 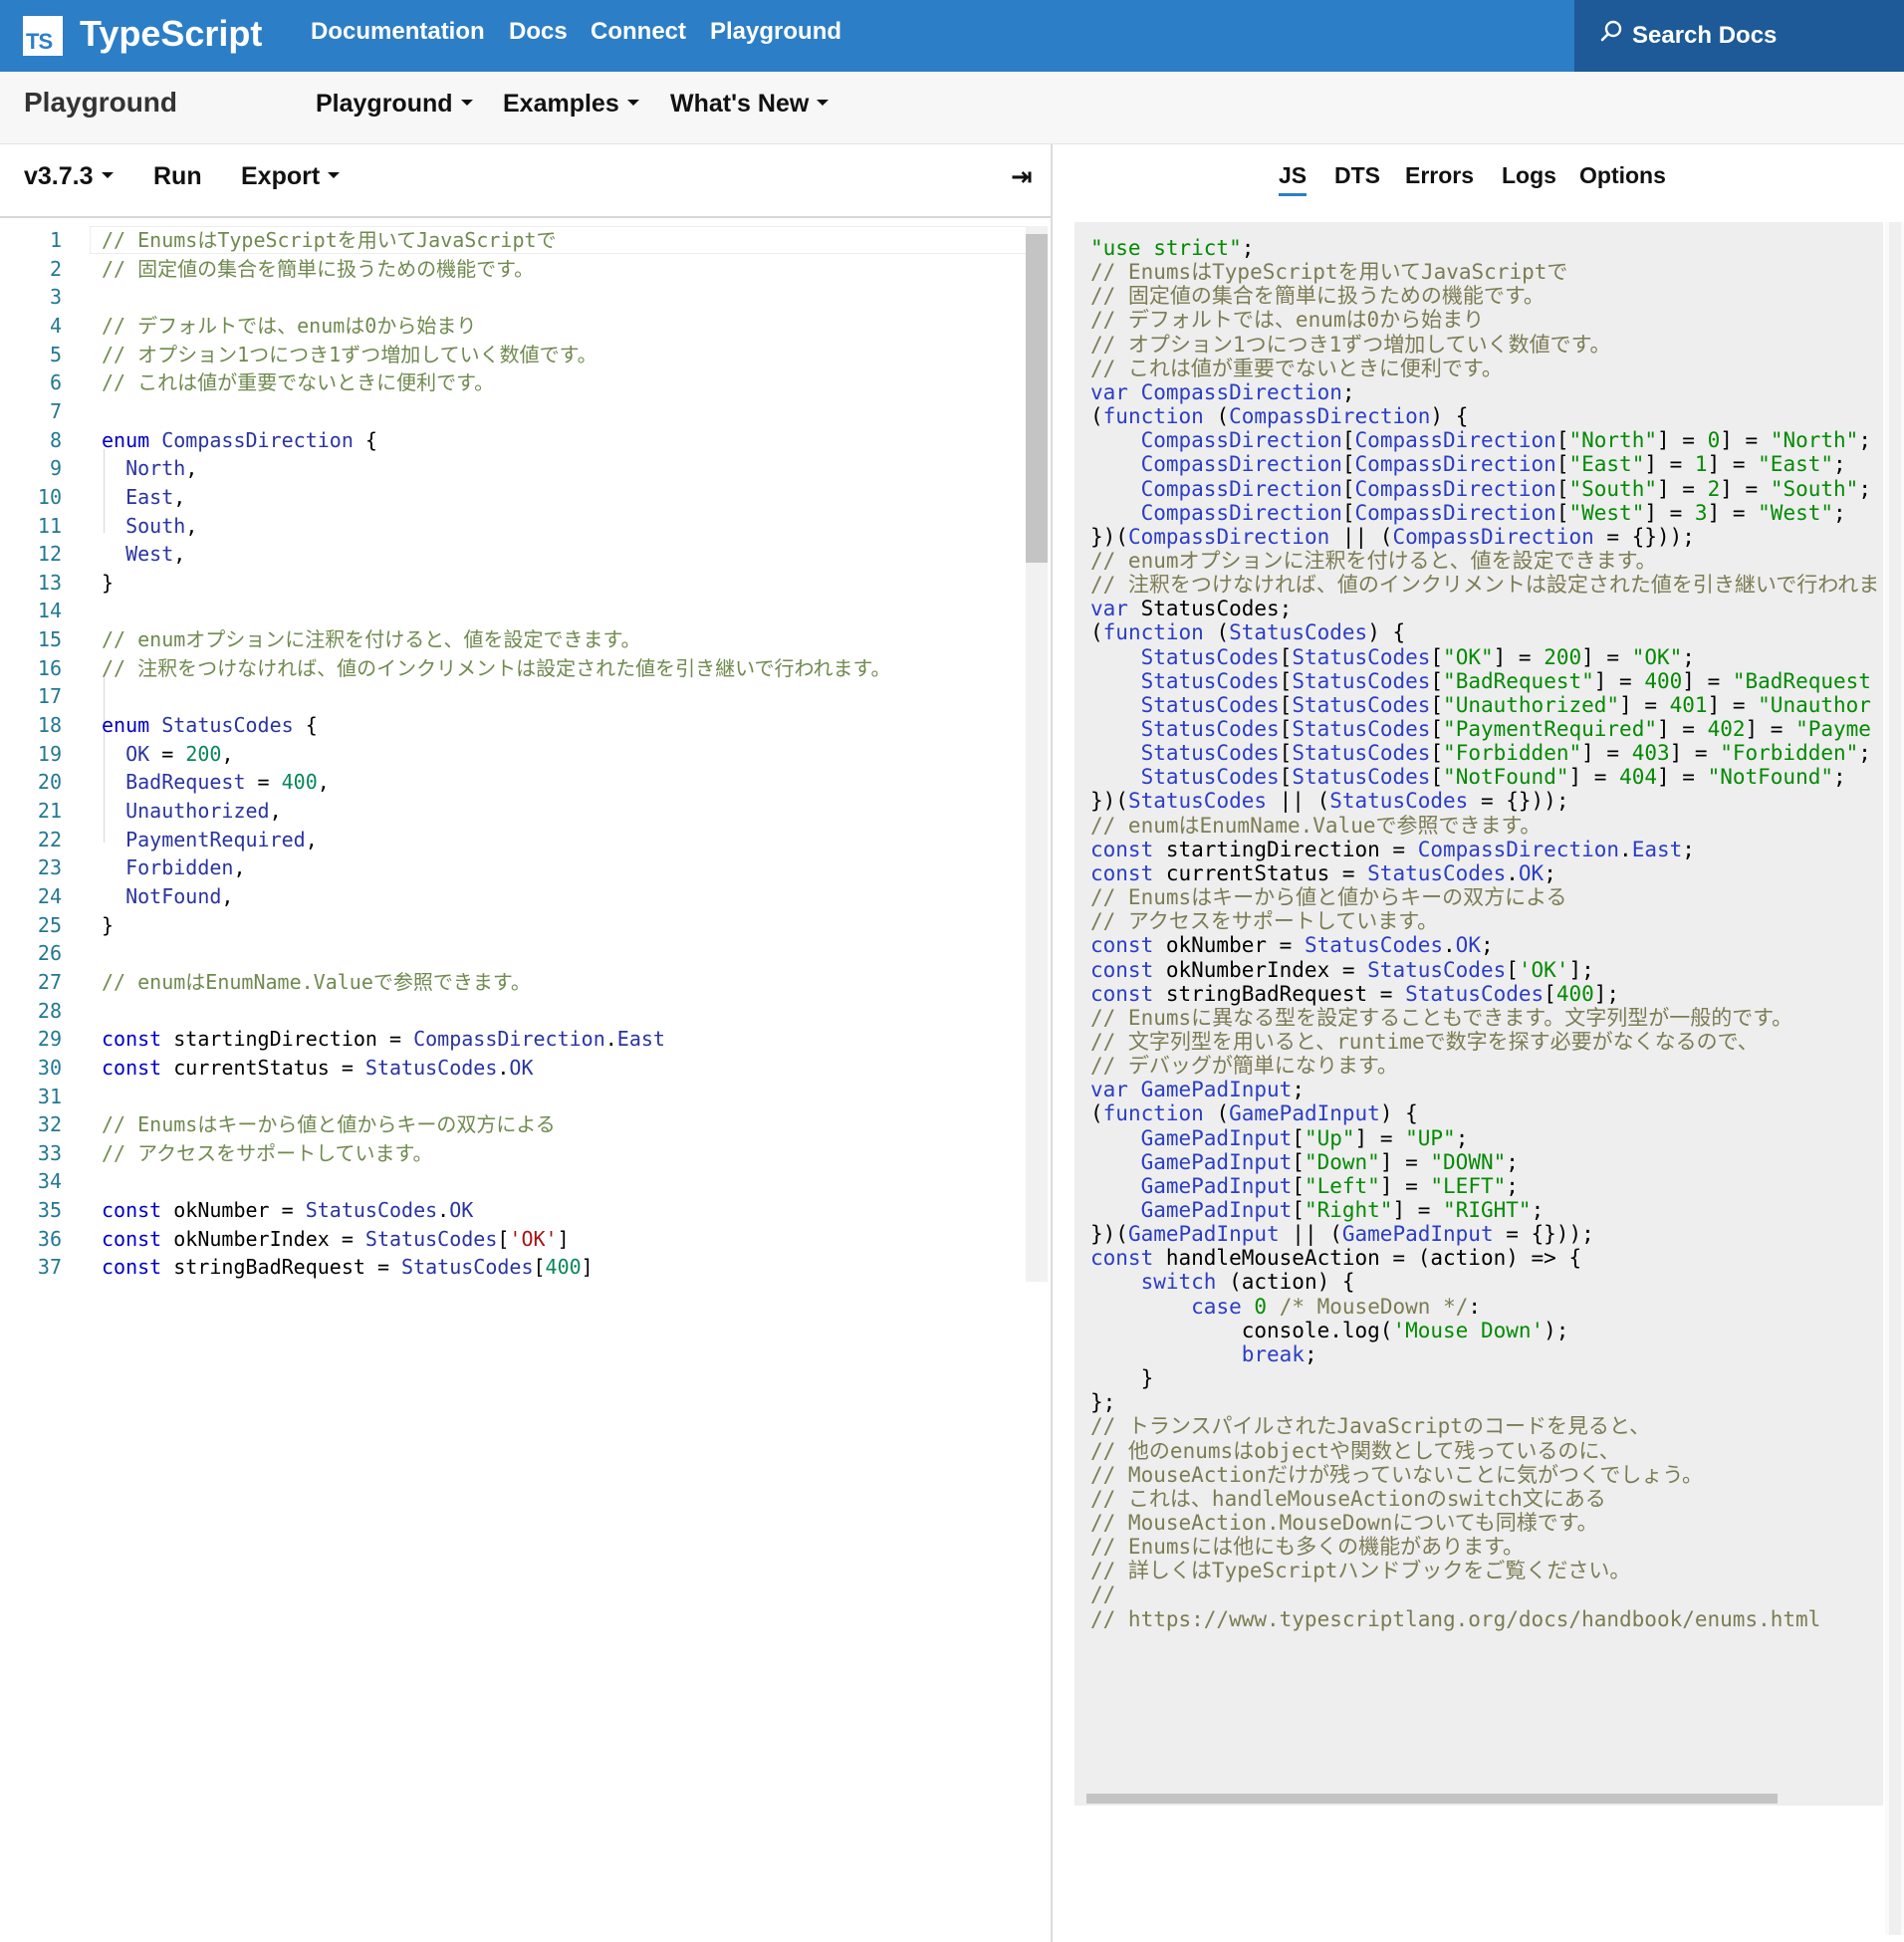 What do you see at coordinates (150, 468) in the screenshot?
I see `code-line: North,` at bounding box center [150, 468].